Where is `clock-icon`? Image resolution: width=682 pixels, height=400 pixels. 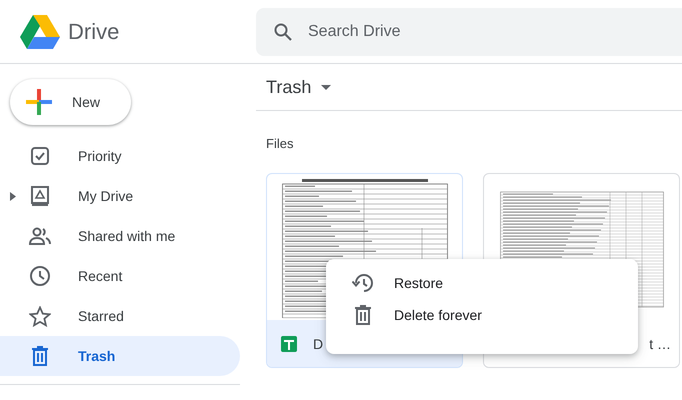
clock-icon is located at coordinates (40, 276).